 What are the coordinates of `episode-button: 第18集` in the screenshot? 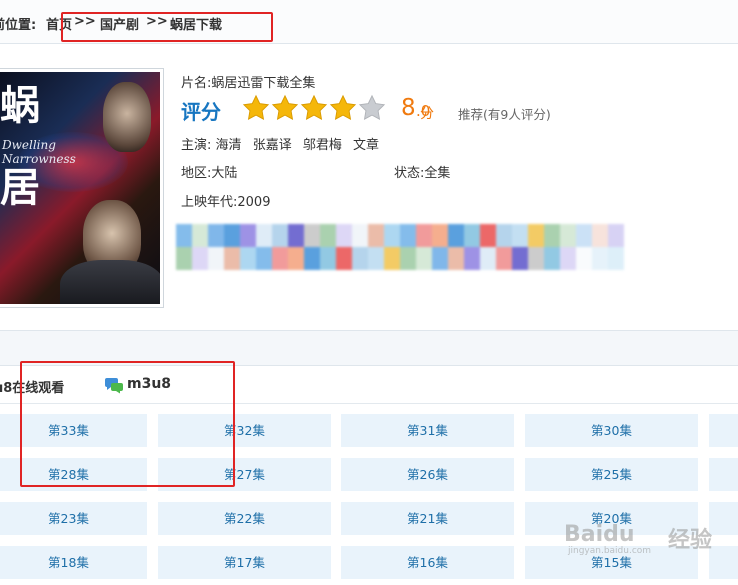 It's located at (73, 562).